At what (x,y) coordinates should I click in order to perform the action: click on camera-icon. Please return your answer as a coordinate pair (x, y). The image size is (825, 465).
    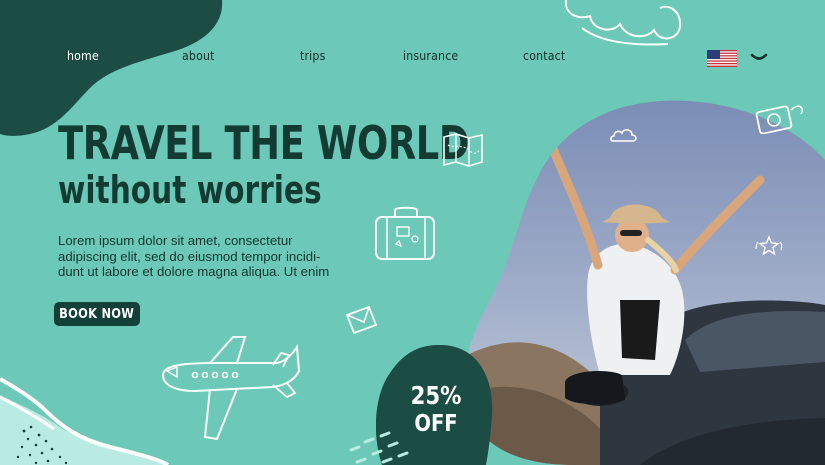
    Looking at the image, I should click on (779, 119).